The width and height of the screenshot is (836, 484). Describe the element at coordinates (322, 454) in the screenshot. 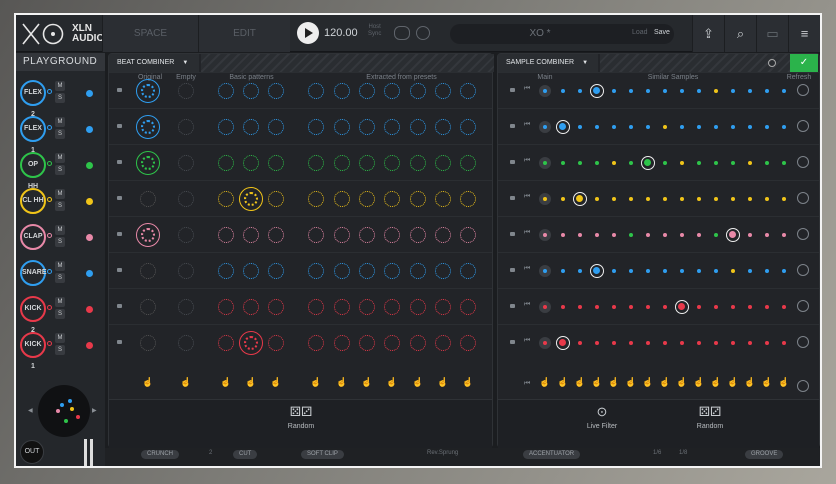

I see `soft-clip-button: SOFT CLIP` at that location.